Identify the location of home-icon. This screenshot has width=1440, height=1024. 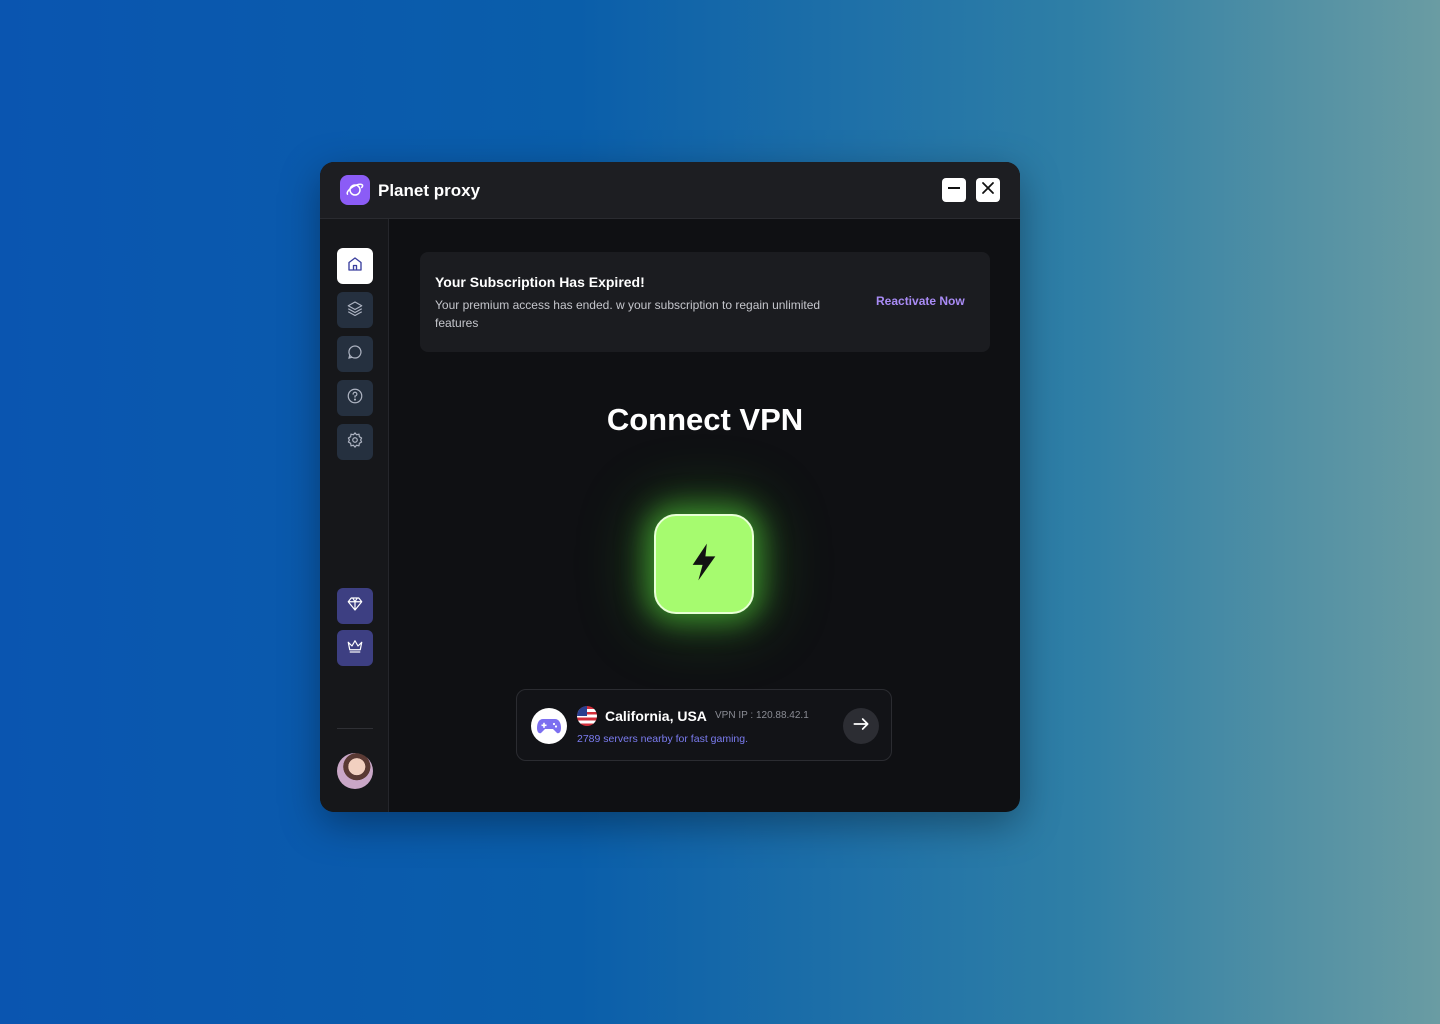
(355, 266).